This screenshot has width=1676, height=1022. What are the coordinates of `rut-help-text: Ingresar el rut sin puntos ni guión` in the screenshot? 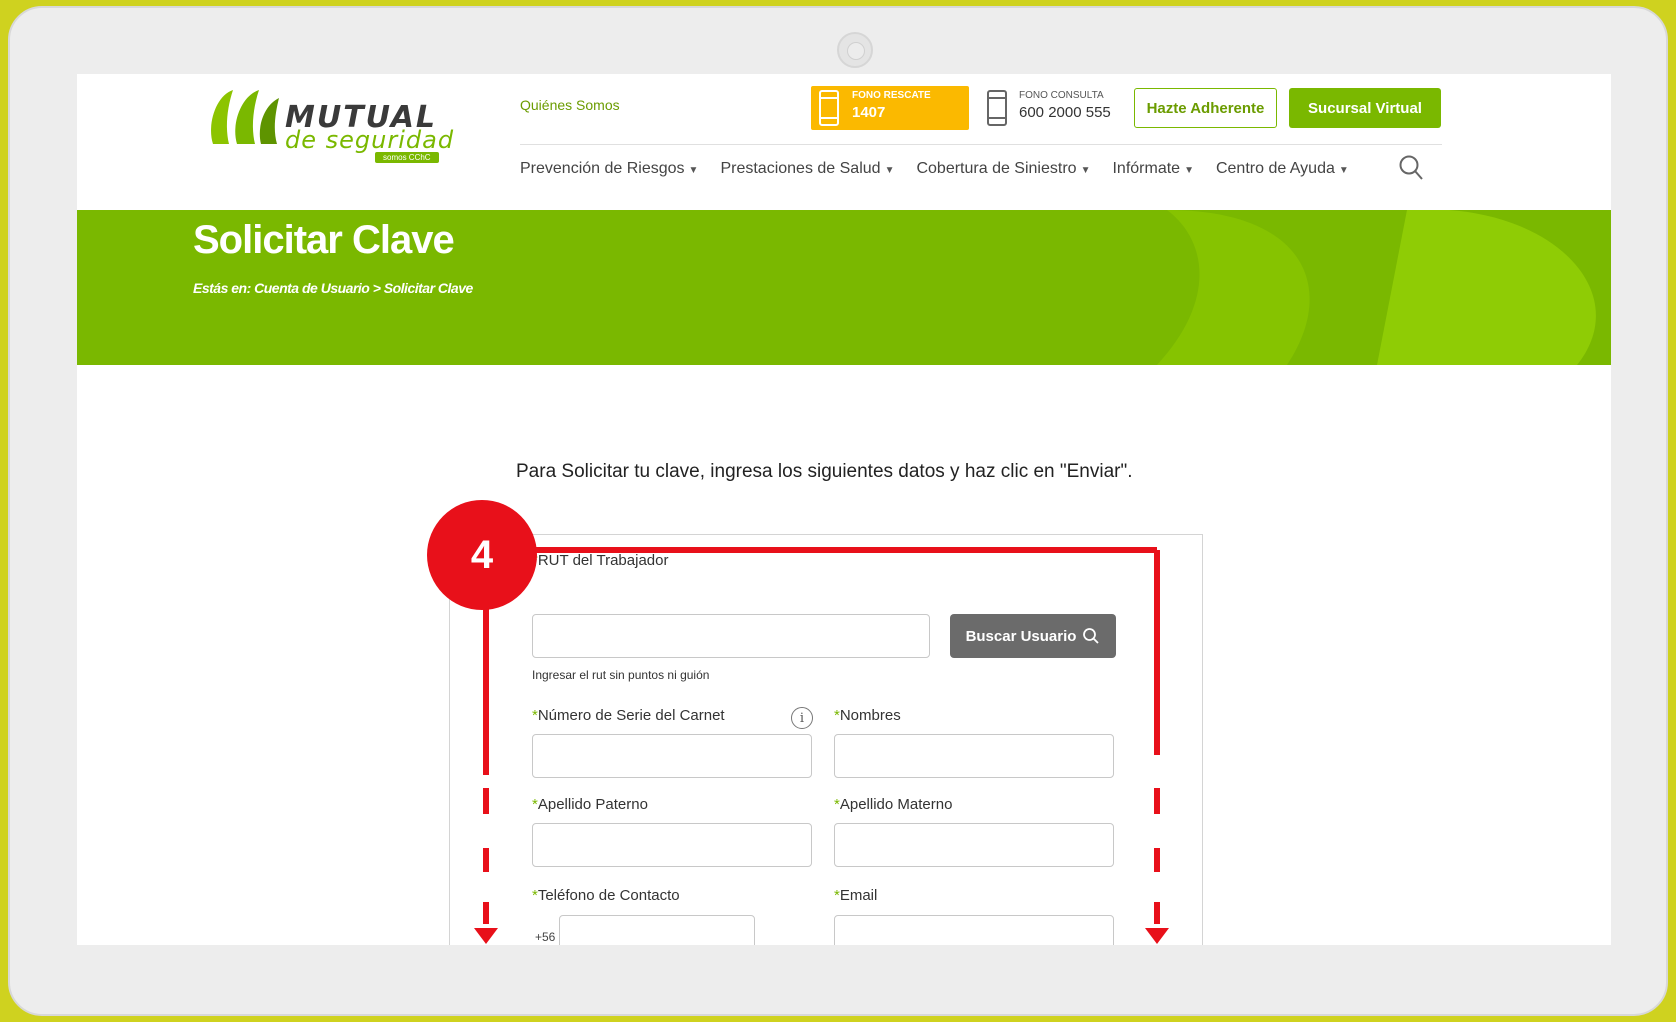 It's located at (621, 675).